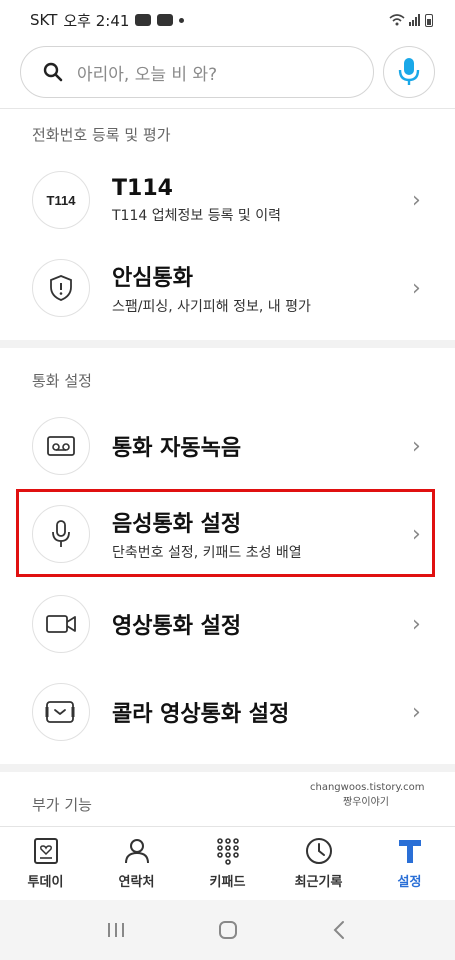 The width and height of the screenshot is (455, 960). I want to click on menu-item-safe-call: 안심통화 스팸/피싱, 사기피해 정보, 내 평가 ›, so click(227, 288).